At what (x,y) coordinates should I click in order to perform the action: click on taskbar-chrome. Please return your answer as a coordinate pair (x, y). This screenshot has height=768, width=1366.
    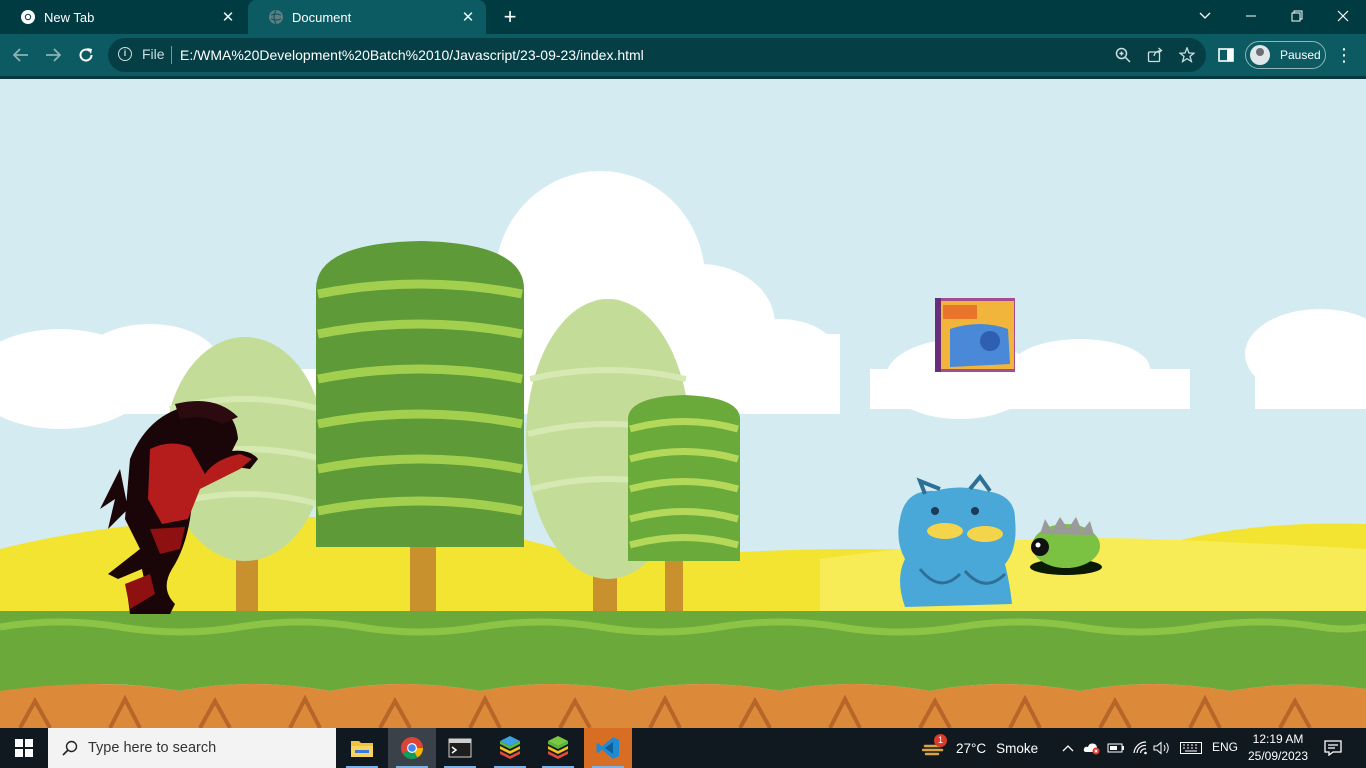
    Looking at the image, I should click on (412, 748).